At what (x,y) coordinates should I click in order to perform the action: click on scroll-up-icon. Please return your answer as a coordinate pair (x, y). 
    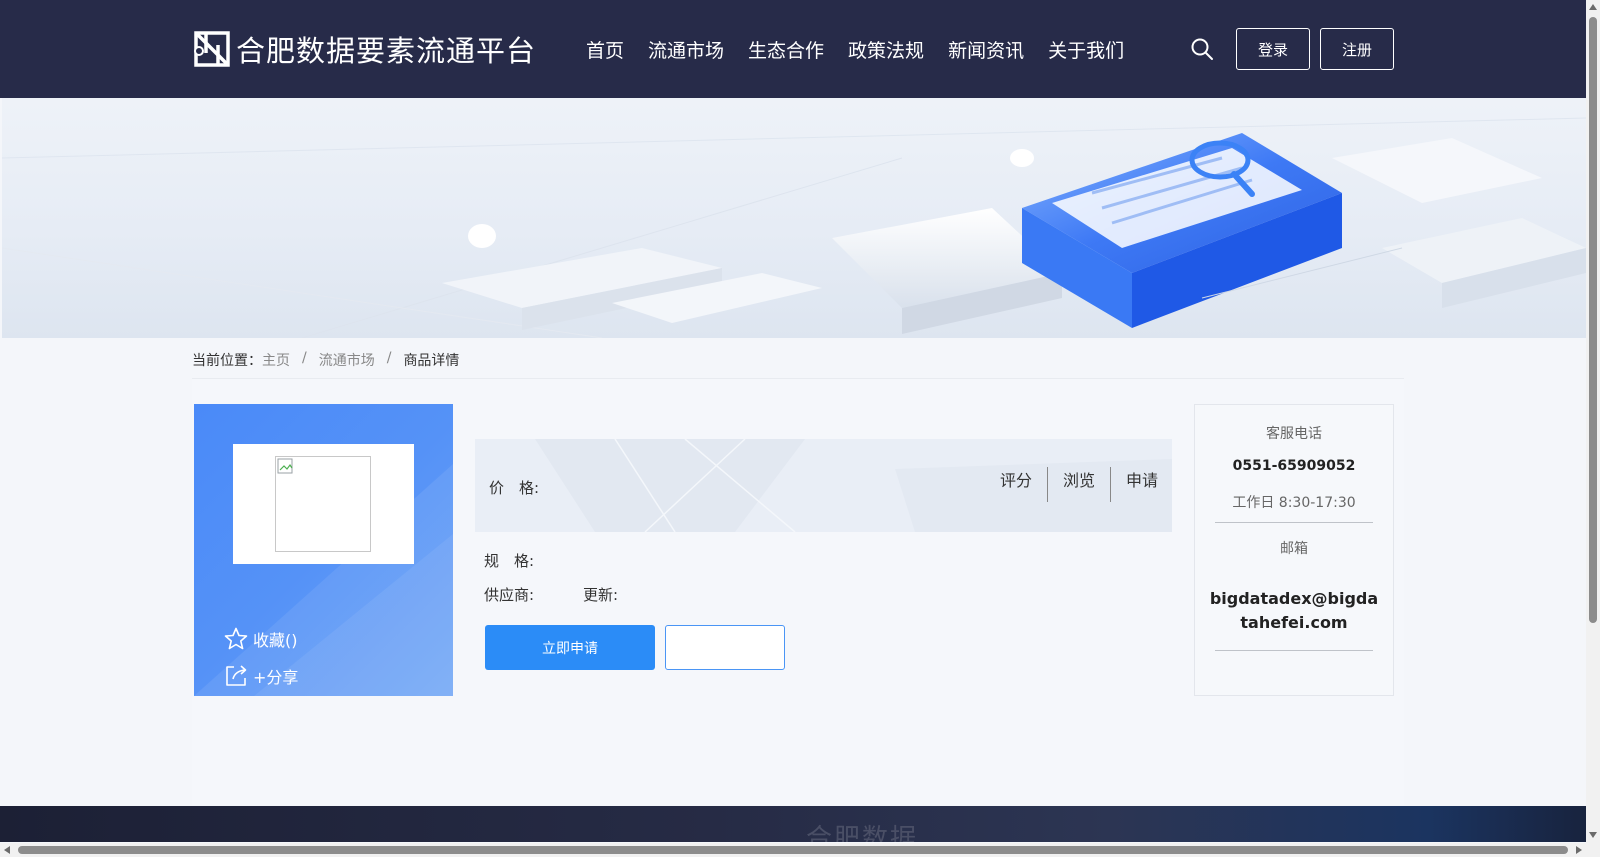
    Looking at the image, I should click on (1593, 7).